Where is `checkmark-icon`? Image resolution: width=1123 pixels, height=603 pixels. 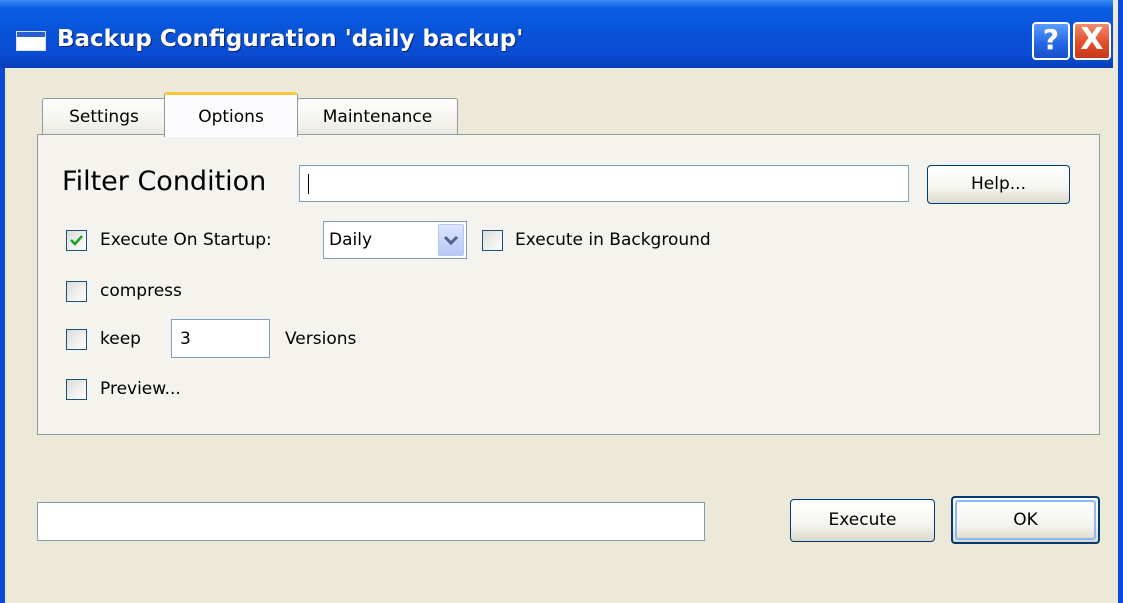 checkmark-icon is located at coordinates (76, 240).